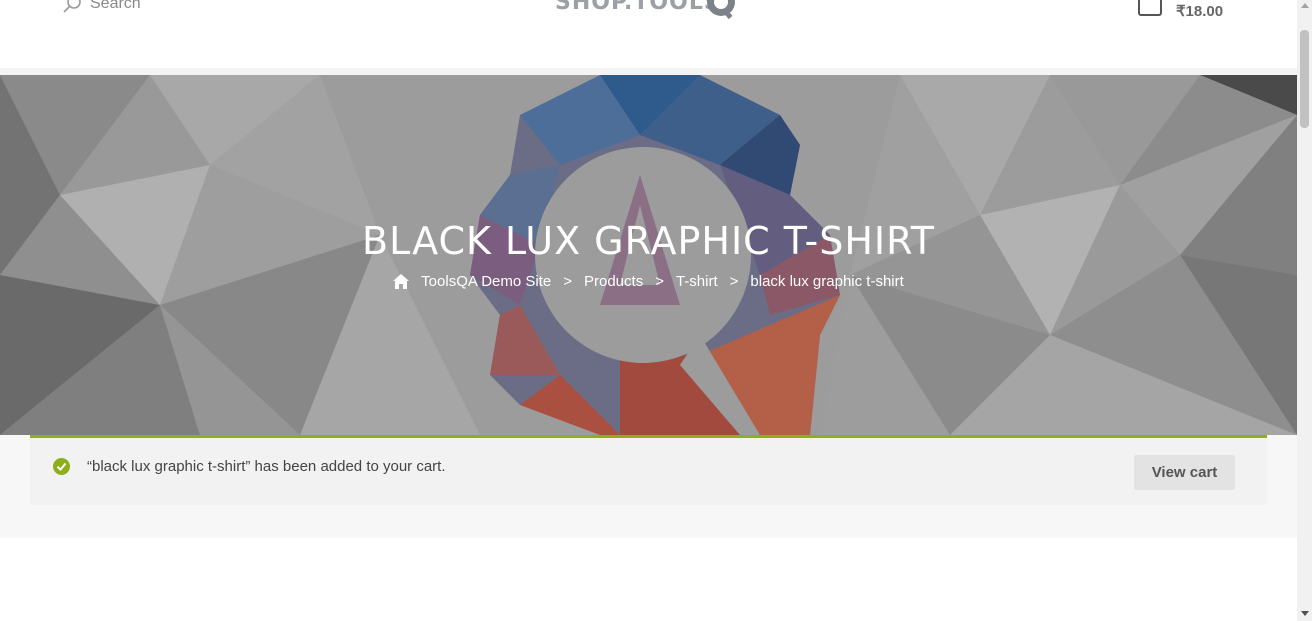 This screenshot has width=1312, height=621. What do you see at coordinates (648, 71) in the screenshot?
I see `header-divider` at bounding box center [648, 71].